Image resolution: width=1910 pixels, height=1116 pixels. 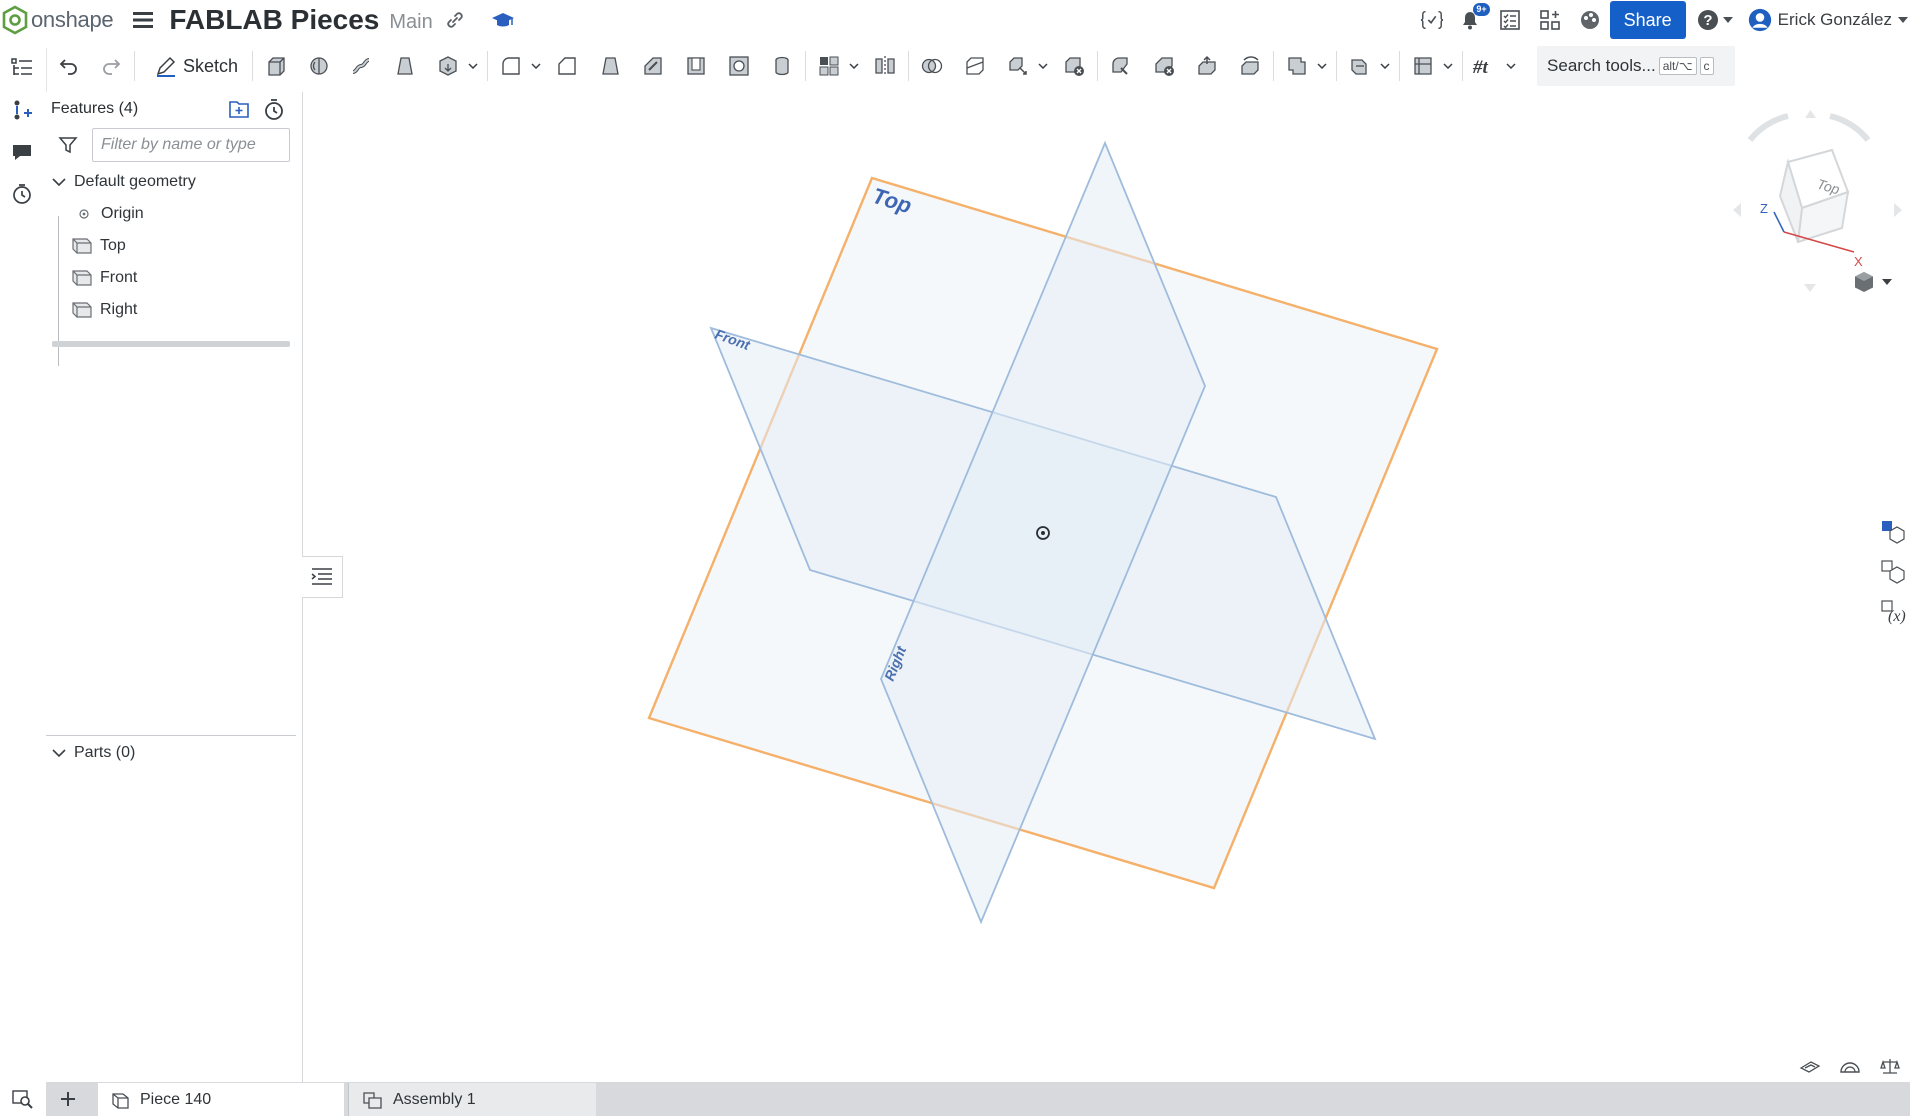 I want to click on tab-assembly-1: Assembly 1, so click(x=472, y=1099).